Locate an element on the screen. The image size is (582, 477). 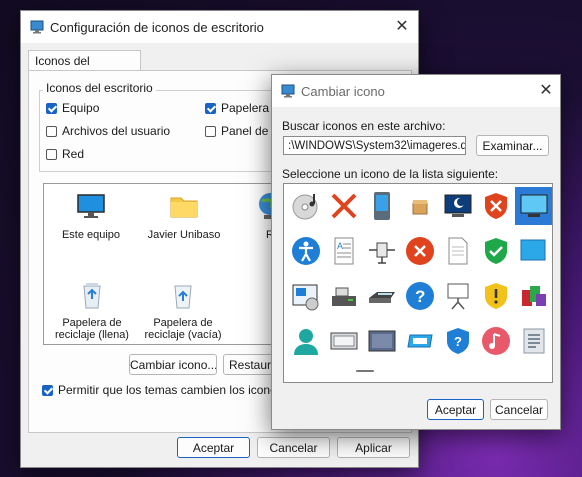
projector-screen-icon is located at coordinates (458, 296).